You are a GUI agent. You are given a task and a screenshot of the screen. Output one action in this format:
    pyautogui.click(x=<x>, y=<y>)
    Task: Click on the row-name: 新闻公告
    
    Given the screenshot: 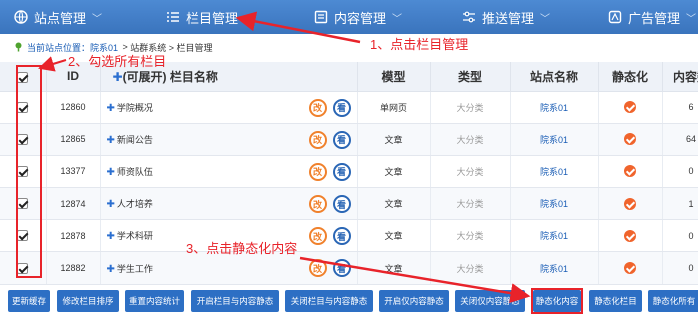 What is the action you would take?
    pyautogui.click(x=135, y=140)
    